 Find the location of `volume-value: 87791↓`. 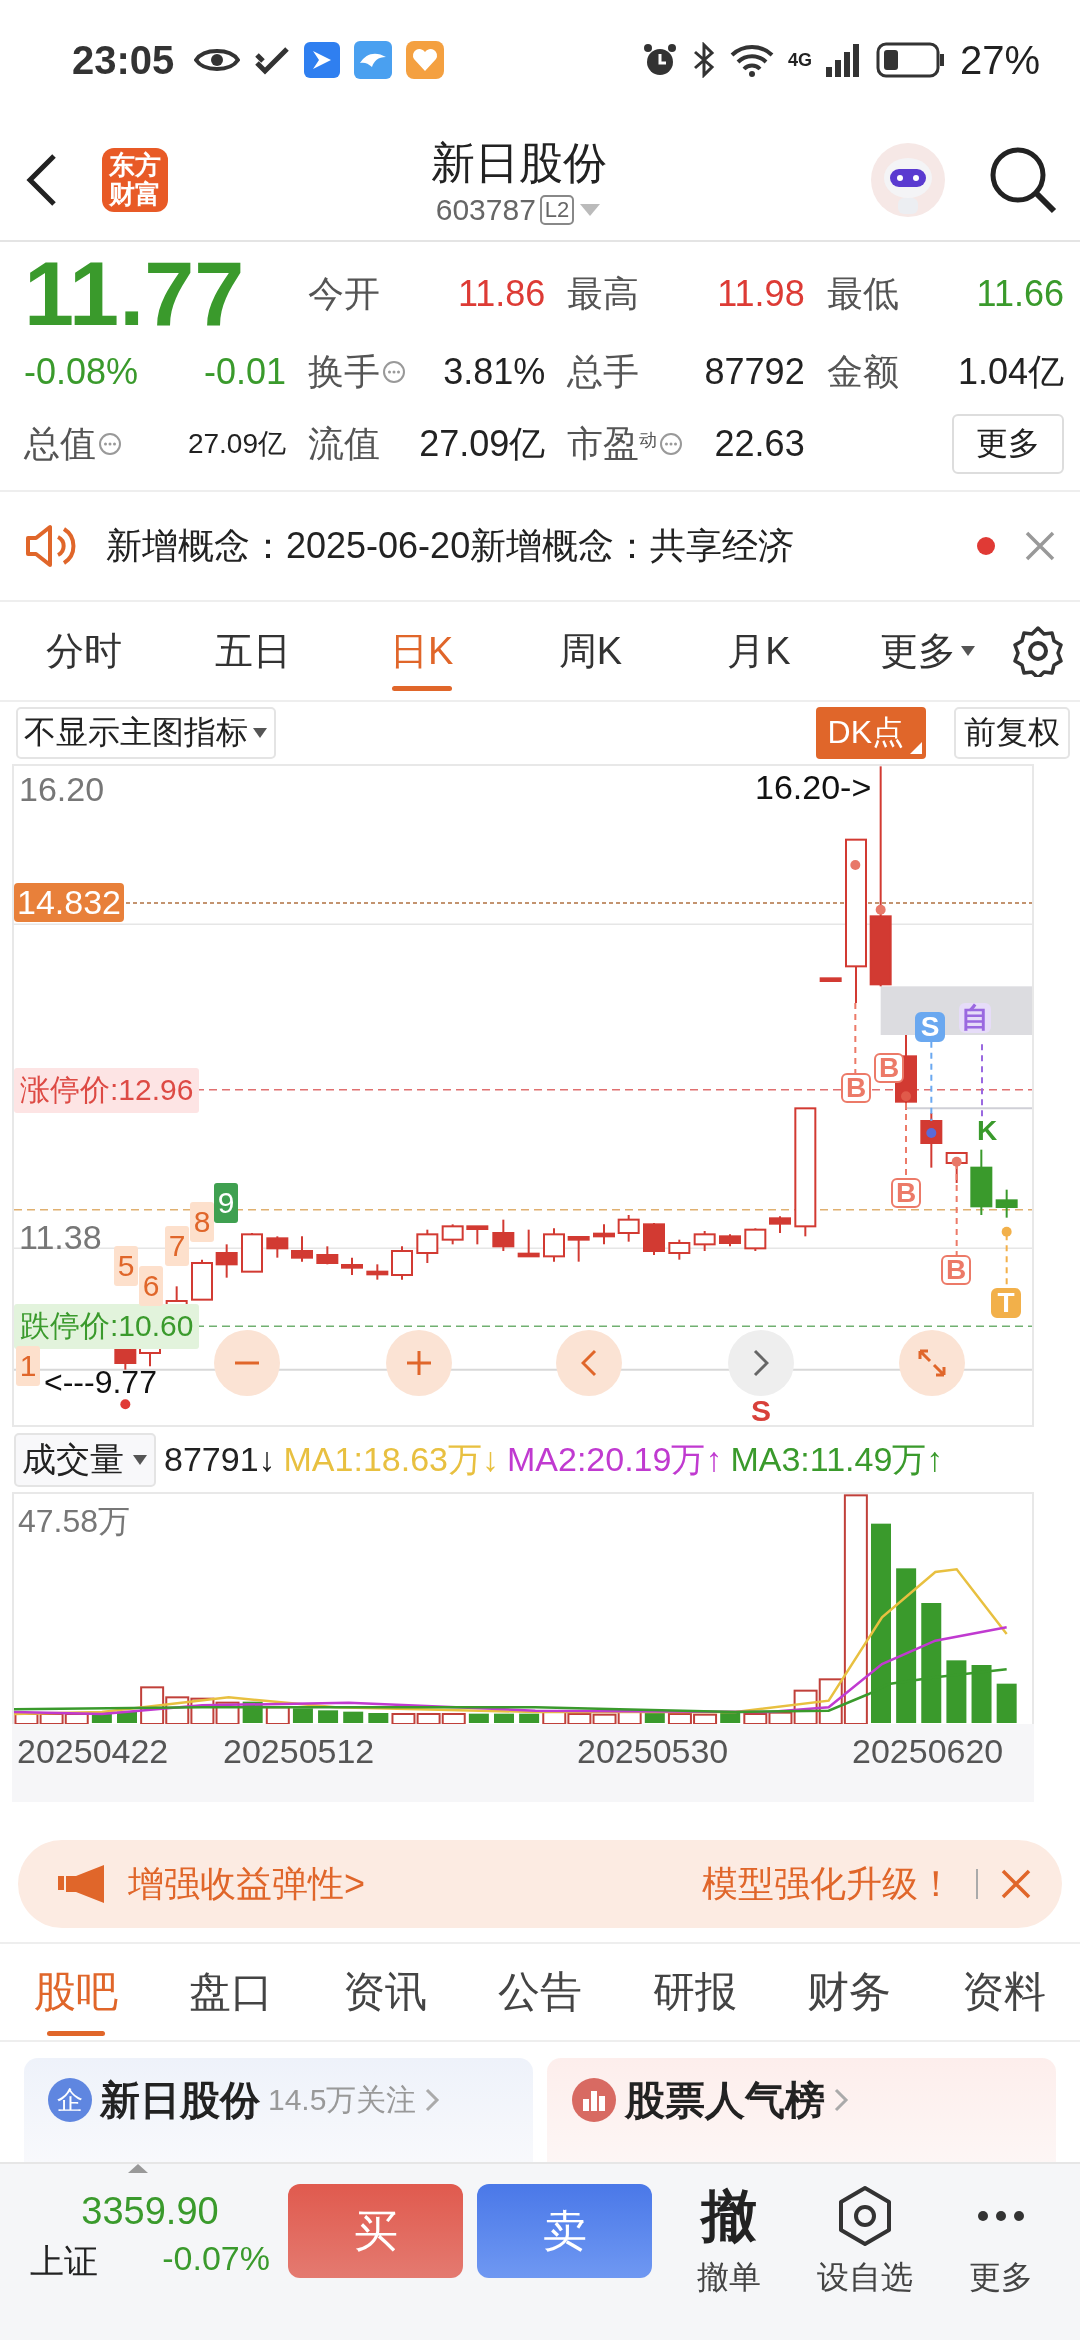

volume-value: 87791↓ is located at coordinates (220, 1459).